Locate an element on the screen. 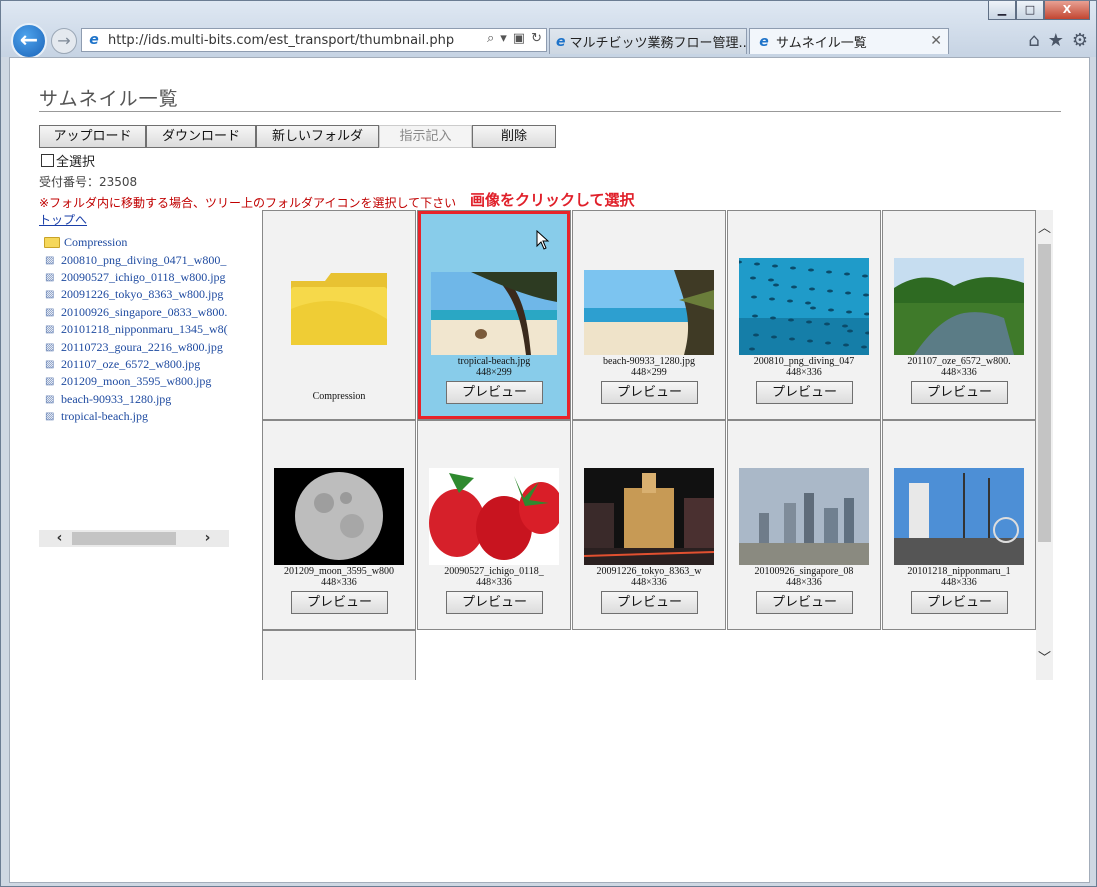 Image resolution: width=1097 pixels, height=887 pixels. download-button: ダウンロード is located at coordinates (201, 136).